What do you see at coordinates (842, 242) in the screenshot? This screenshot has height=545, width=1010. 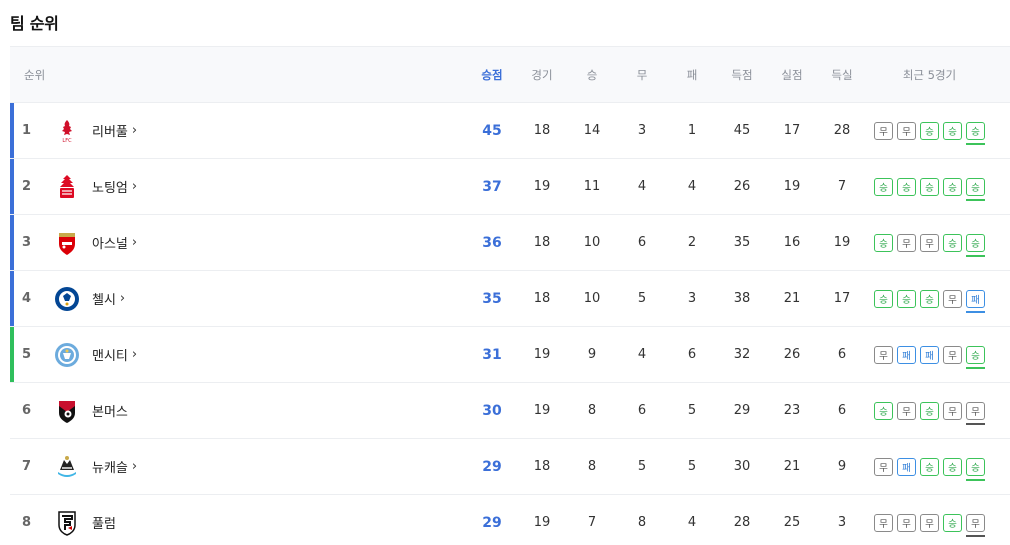 I see `stat-gd: 19` at bounding box center [842, 242].